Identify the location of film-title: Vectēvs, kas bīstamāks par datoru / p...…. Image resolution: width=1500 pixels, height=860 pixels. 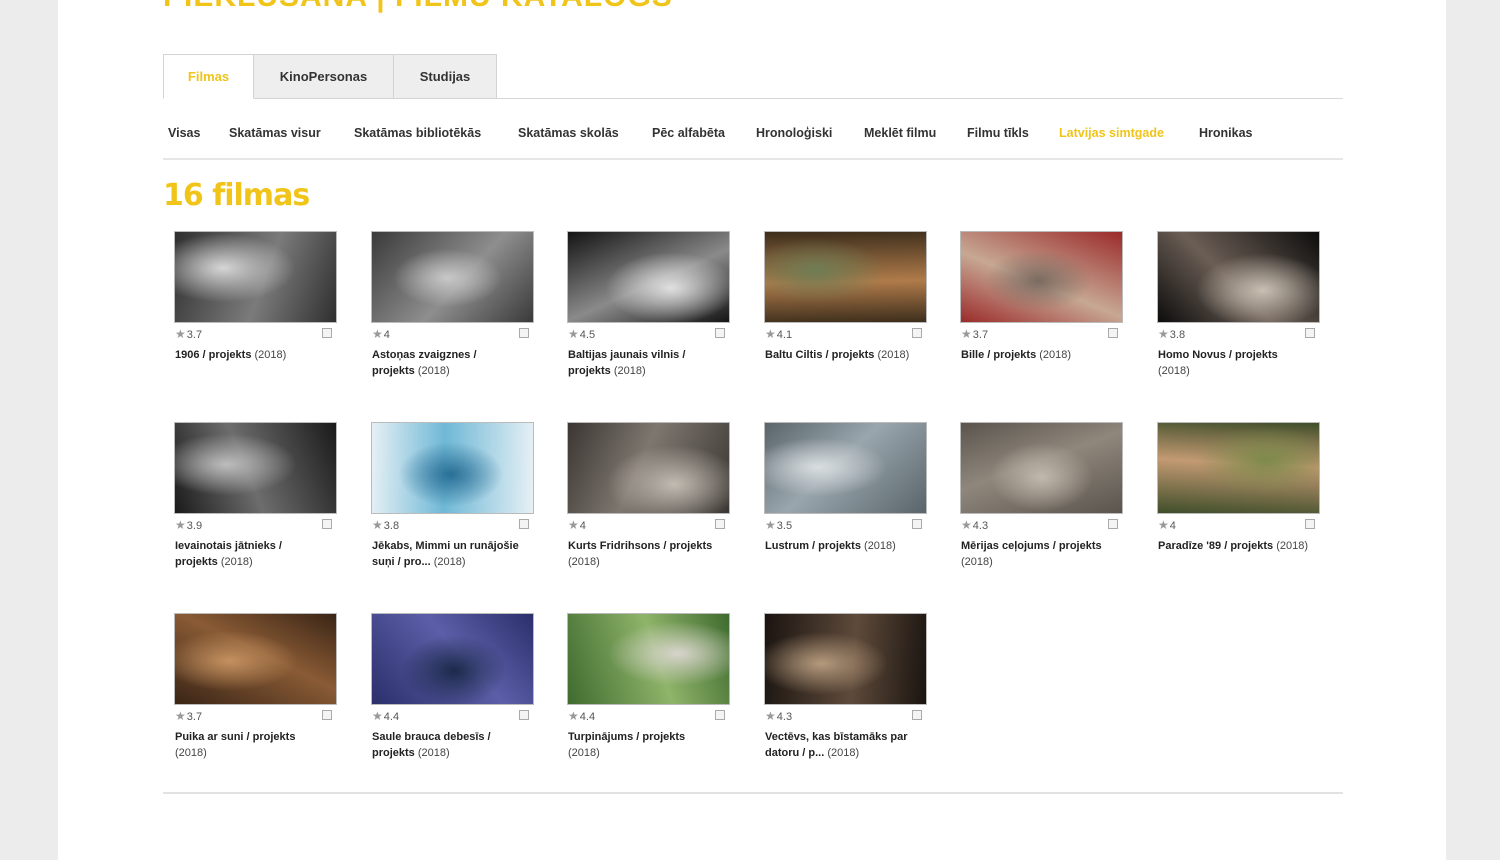
(840, 745).